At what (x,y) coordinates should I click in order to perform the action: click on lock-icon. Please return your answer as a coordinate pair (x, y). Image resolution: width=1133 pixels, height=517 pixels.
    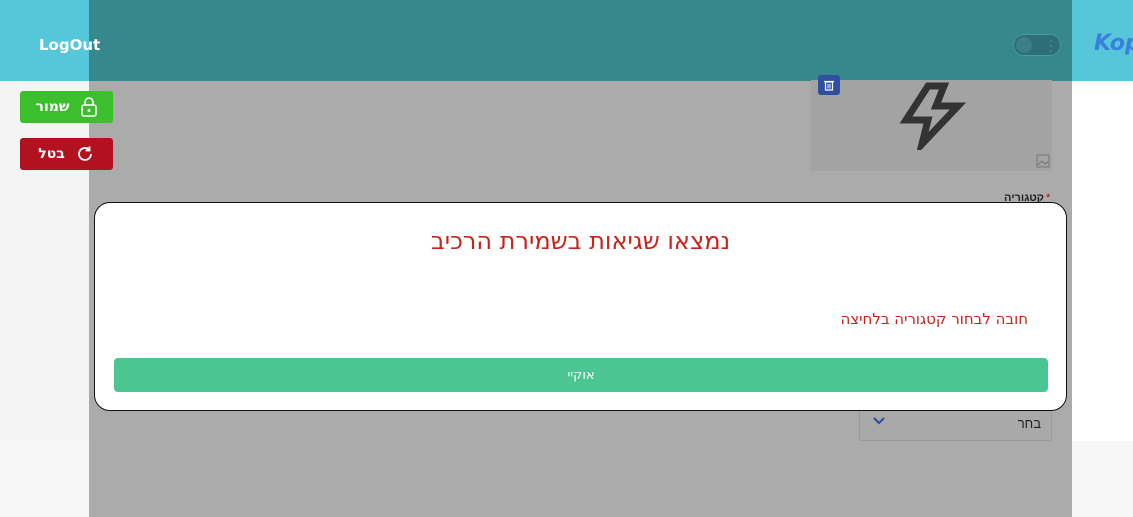
    Looking at the image, I should click on (88, 107).